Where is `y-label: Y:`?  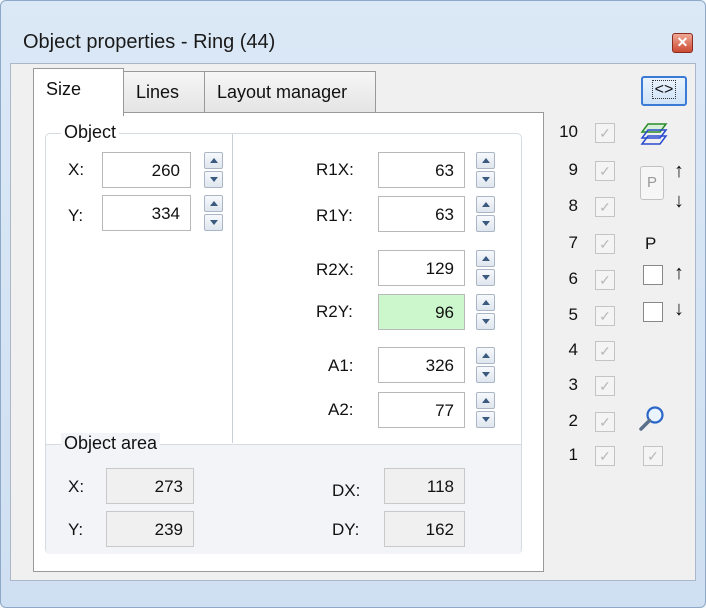 y-label: Y: is located at coordinates (76, 215).